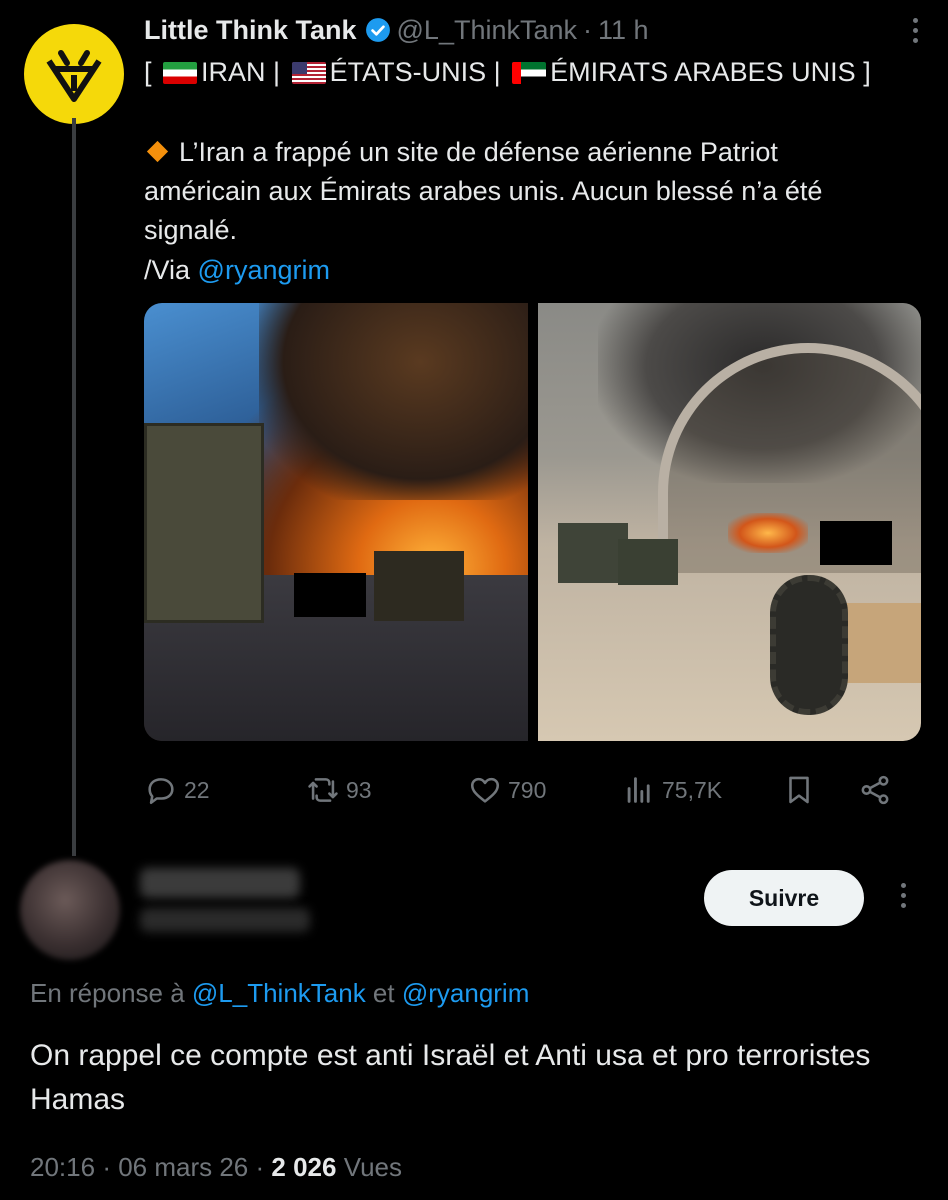 The width and height of the screenshot is (948, 1200). I want to click on orange-diamond-icon, so click(157, 151).